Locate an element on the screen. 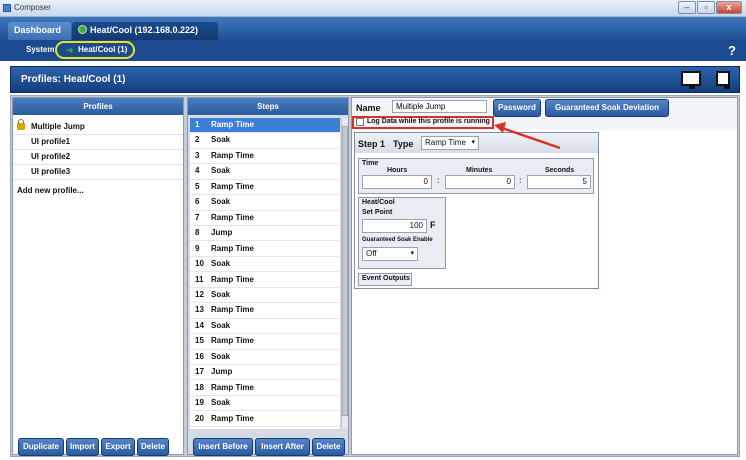  step-row: 18 Ramp Time is located at coordinates (265, 388).